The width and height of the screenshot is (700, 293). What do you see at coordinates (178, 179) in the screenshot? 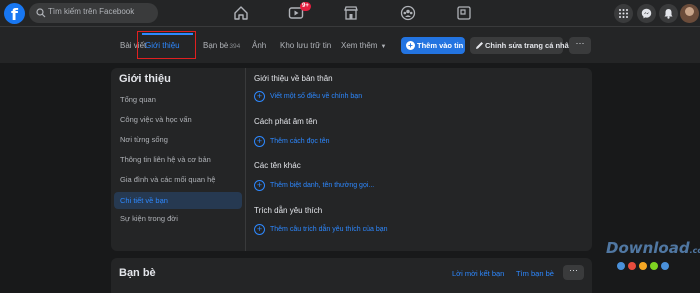
I see `sidebar-item-family-relationships: Gia đình và các mối quan hệ` at bounding box center [178, 179].